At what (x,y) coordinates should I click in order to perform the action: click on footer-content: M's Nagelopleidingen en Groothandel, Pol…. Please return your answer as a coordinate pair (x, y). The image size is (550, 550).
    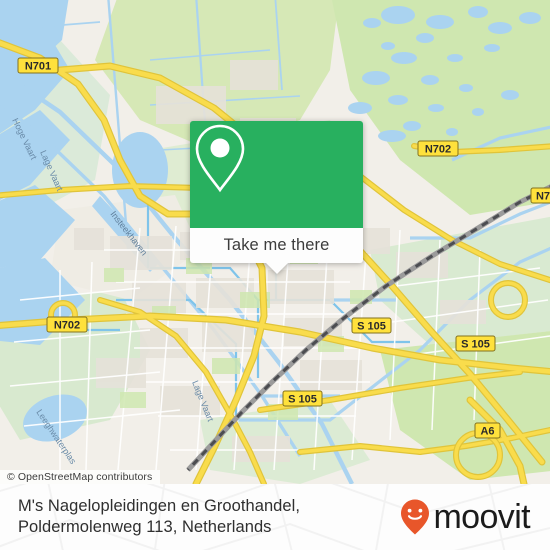
    Looking at the image, I should click on (275, 517).